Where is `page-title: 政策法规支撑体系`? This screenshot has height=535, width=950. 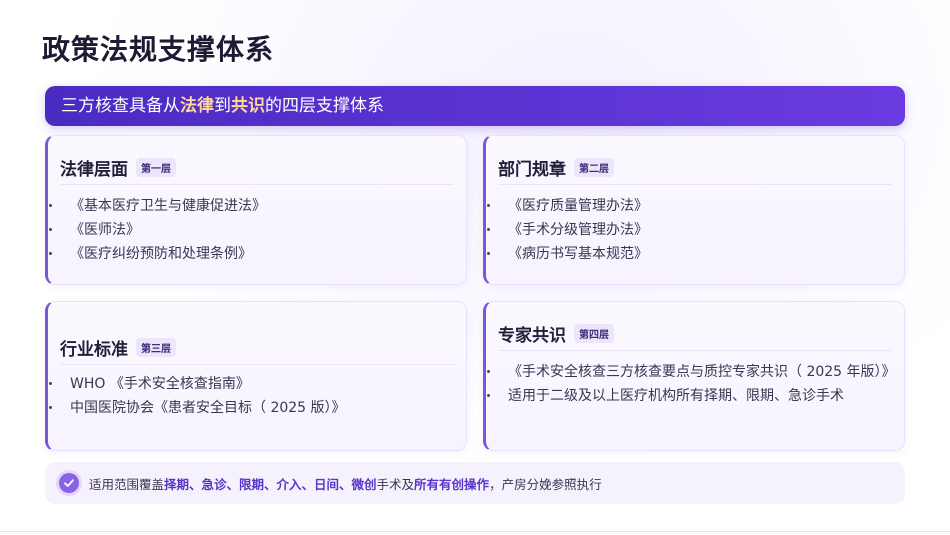
page-title: 政策法规支撑体系 is located at coordinates (158, 49).